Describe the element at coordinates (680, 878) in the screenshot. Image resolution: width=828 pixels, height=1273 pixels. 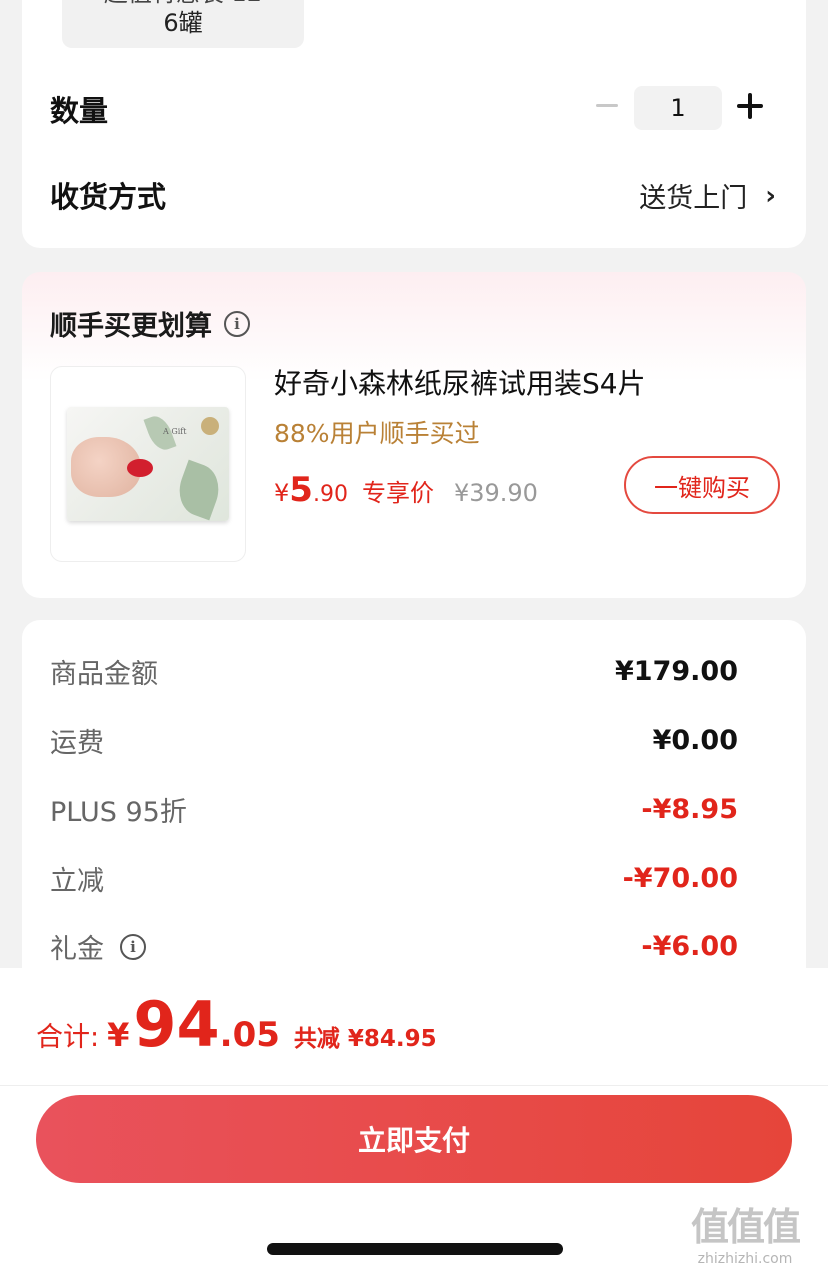
I see `summary-value: -¥70.00` at that location.